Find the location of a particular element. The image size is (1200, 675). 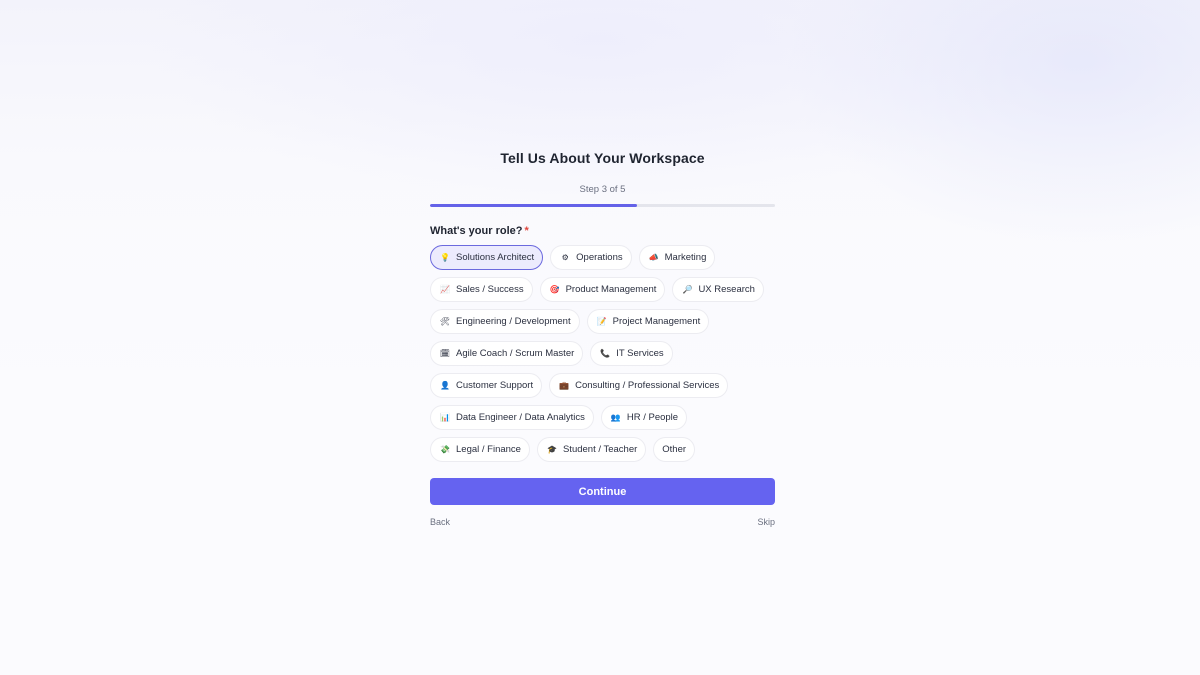

role-chip-consulting-professional-services: 💼 Consulting / Professional Services is located at coordinates (639, 385).